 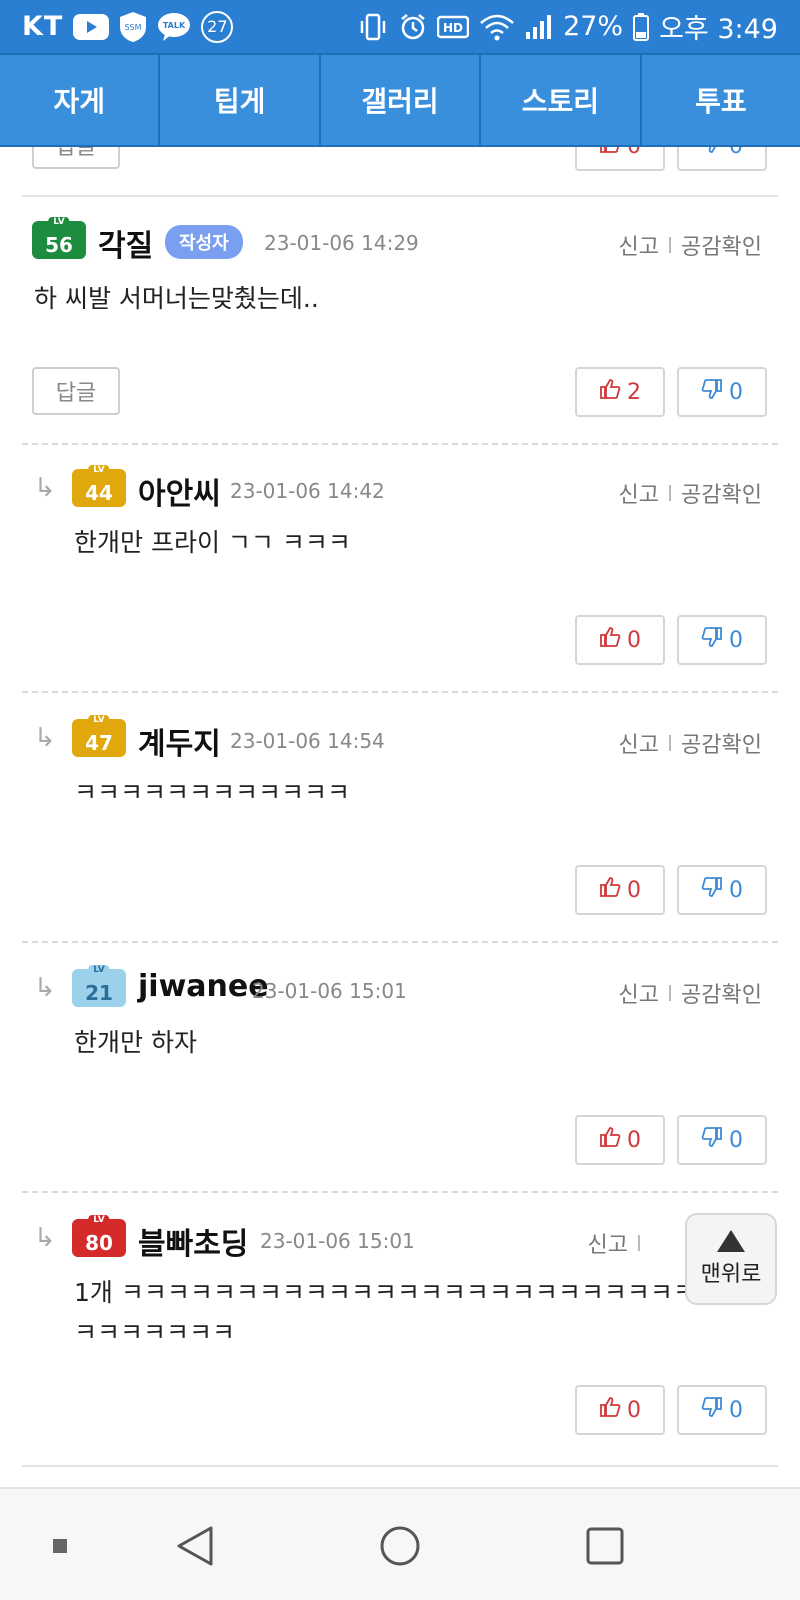 I want to click on svg-text: TALK, so click(x=174, y=25).